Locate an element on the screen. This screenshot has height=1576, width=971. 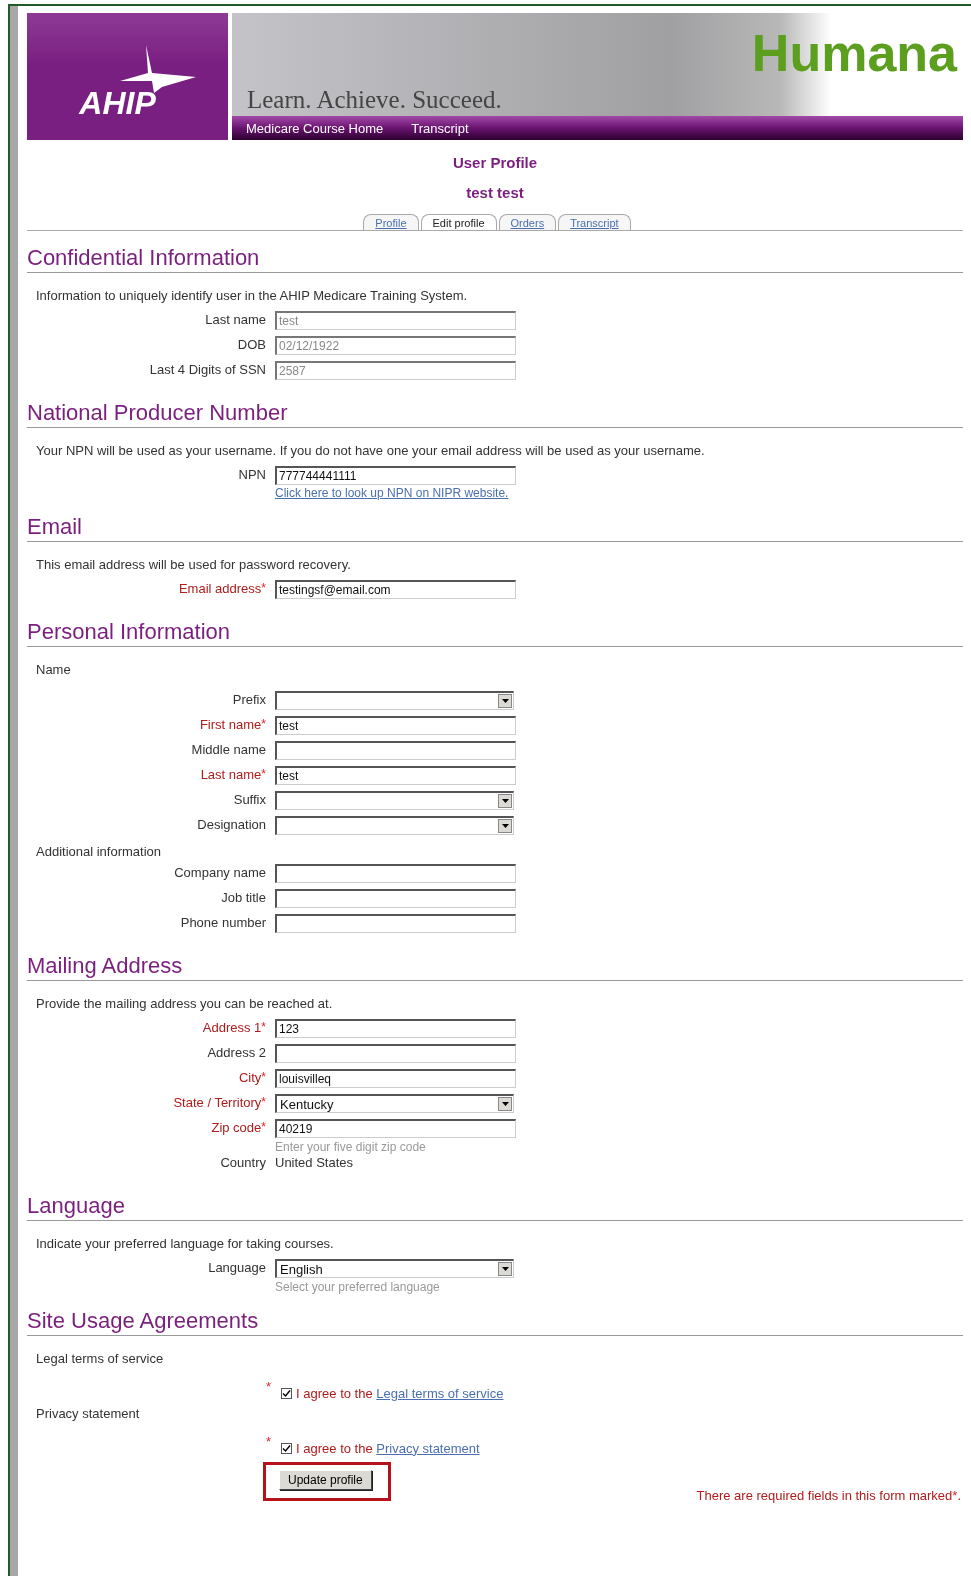
description-text: Information to uniquely identify user in the AHIP Medicare Training System. is located at coordinates (252, 296).